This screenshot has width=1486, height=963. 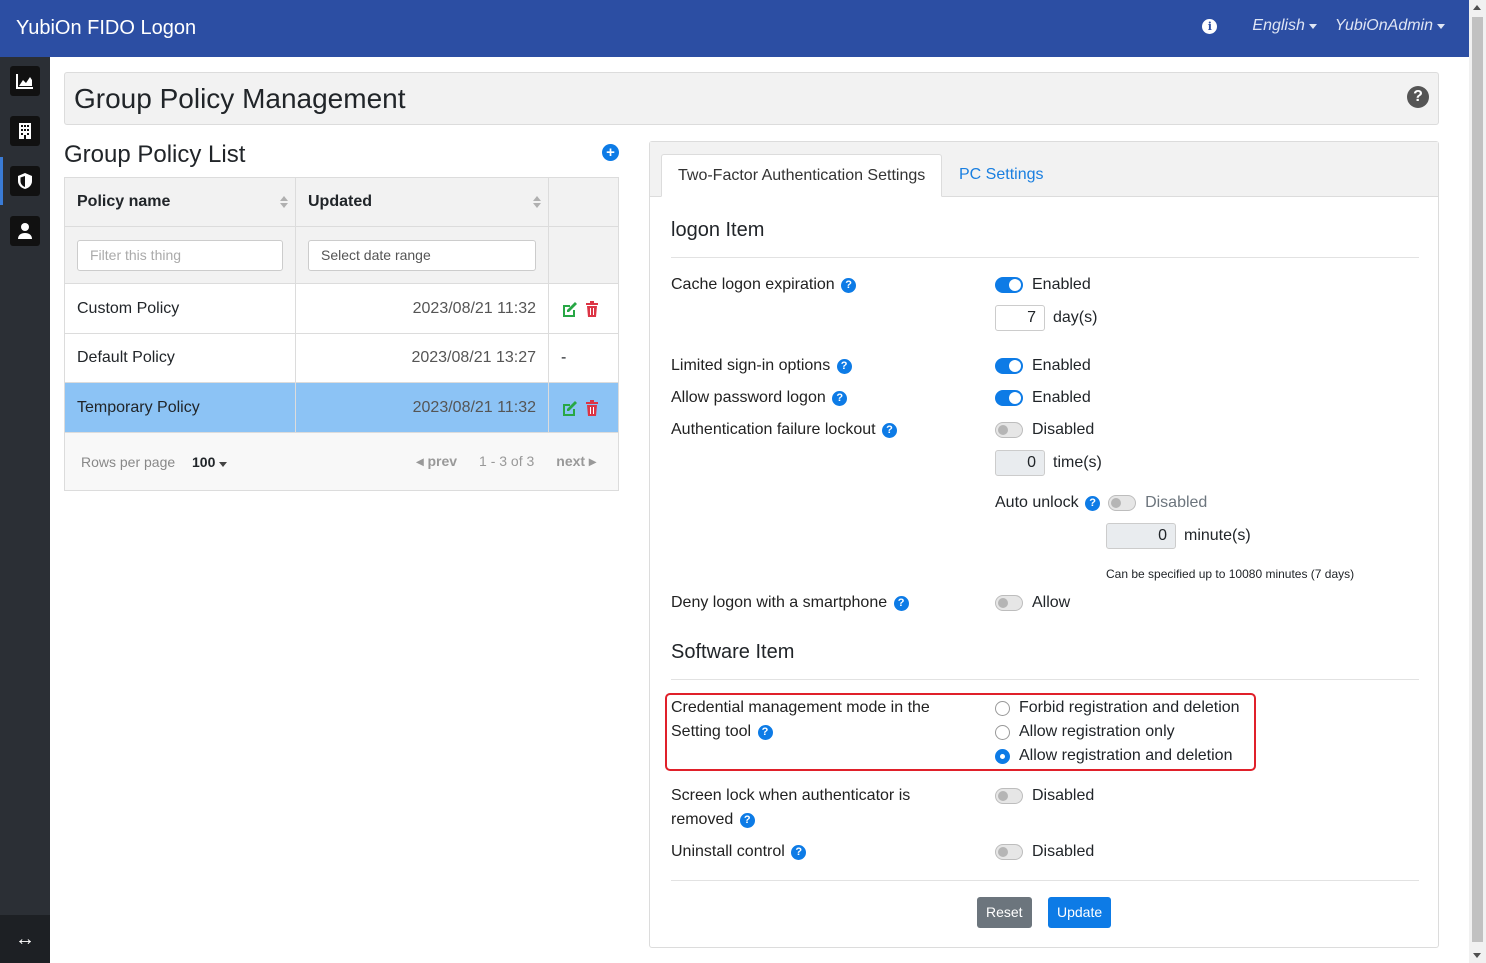 I want to click on info-icon: i, so click(x=1210, y=26).